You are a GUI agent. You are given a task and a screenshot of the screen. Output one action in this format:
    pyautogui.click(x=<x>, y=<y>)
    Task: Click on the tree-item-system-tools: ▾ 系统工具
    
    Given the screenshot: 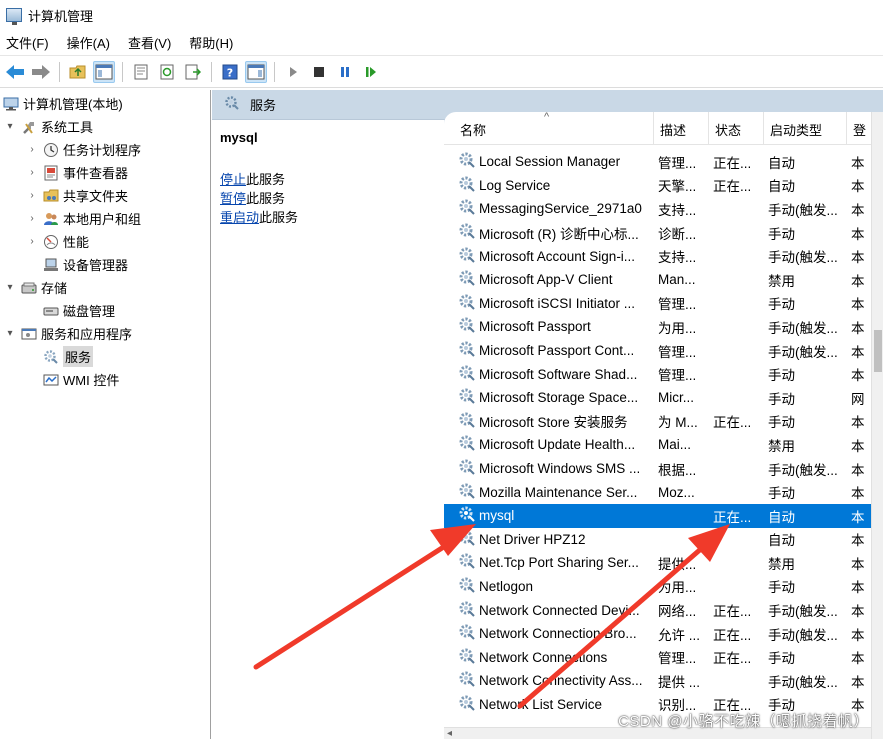 What is the action you would take?
    pyautogui.click(x=48, y=126)
    